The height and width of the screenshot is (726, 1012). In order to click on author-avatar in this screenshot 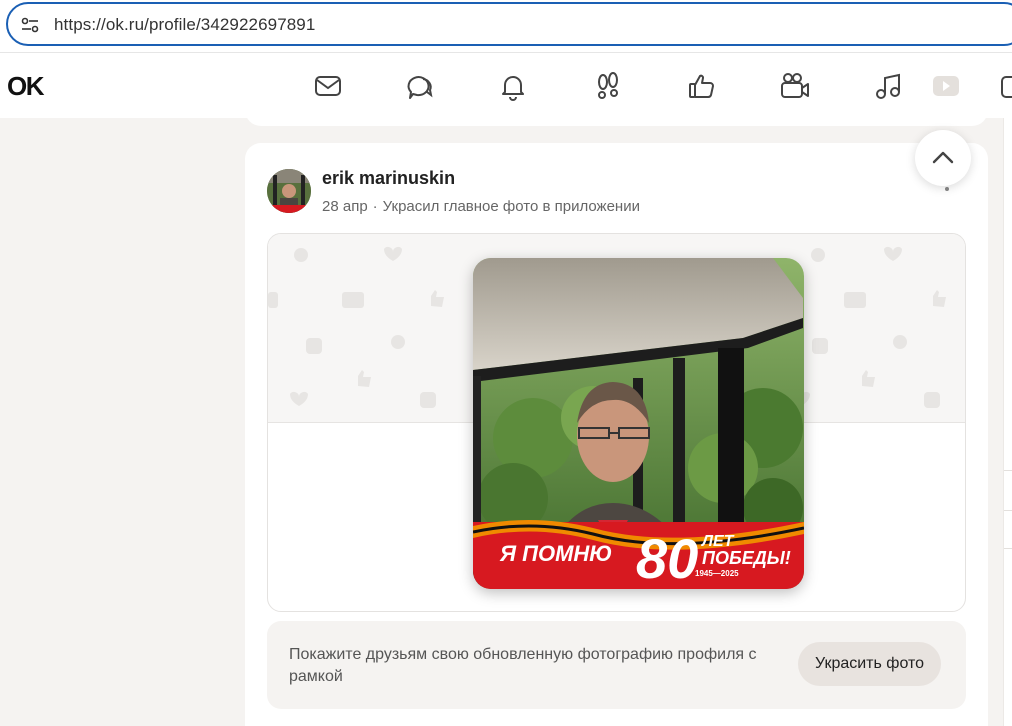, I will do `click(289, 191)`.